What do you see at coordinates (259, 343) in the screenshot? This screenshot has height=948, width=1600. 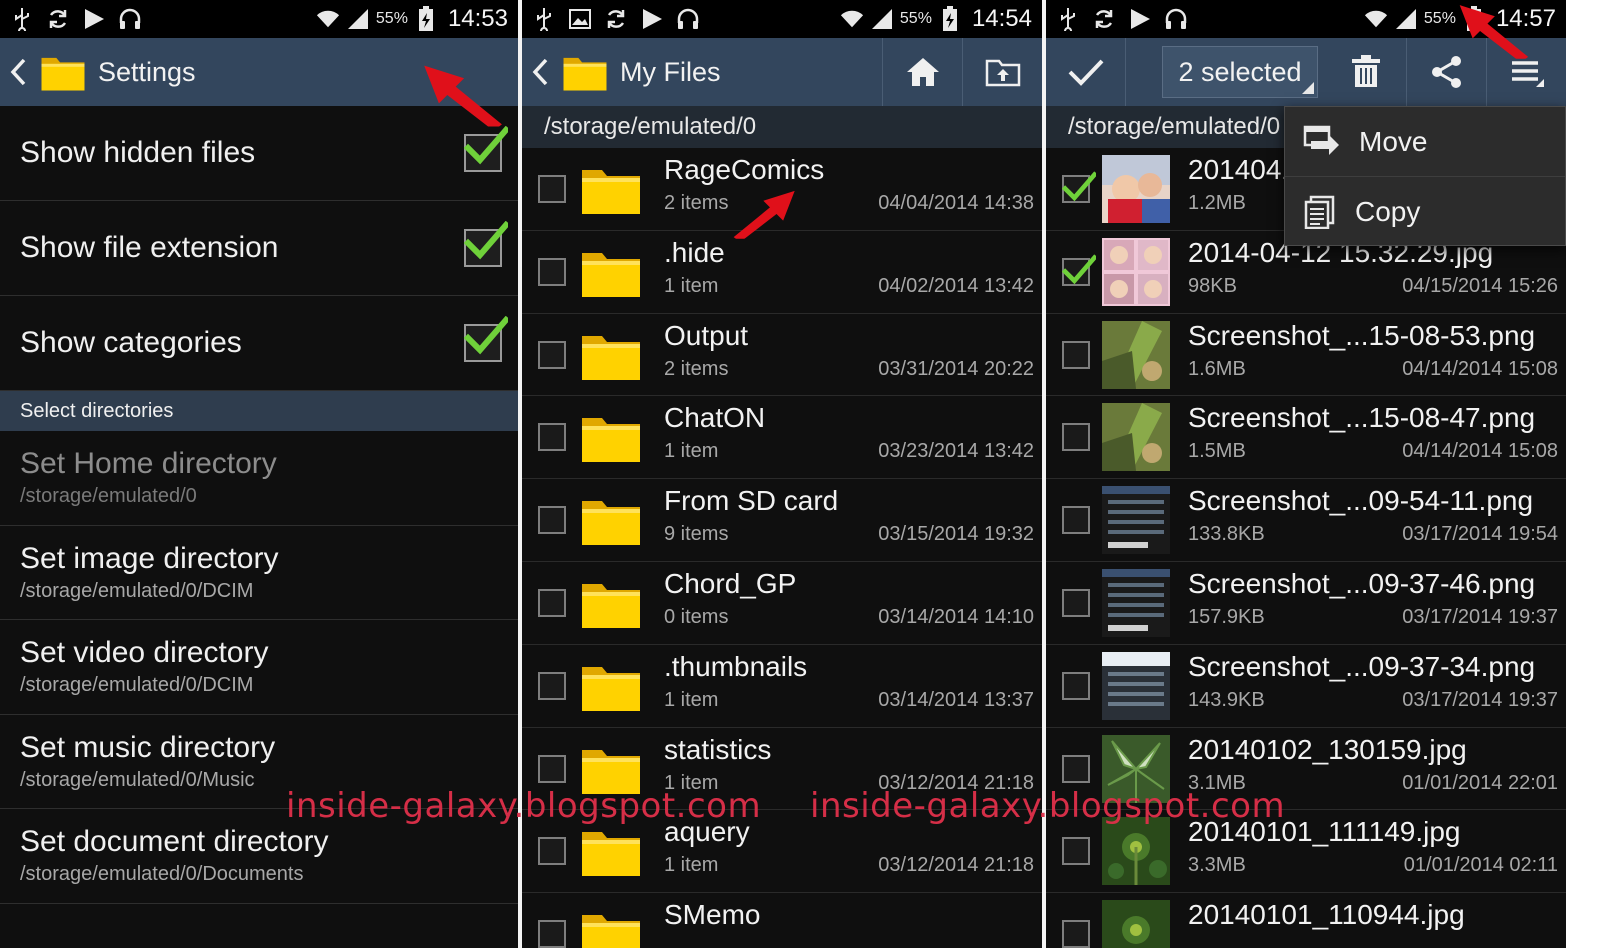 I see `setting-show-categories: Show categories` at bounding box center [259, 343].